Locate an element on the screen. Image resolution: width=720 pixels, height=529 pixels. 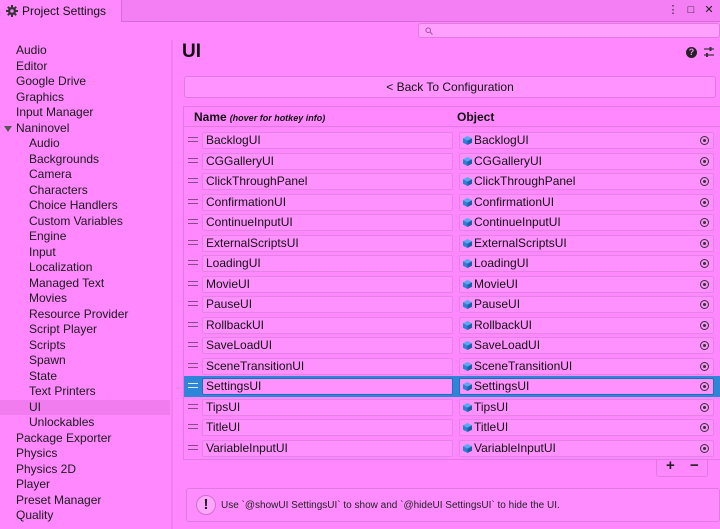
ui-object-field: TitleUI is located at coordinates (586, 427).